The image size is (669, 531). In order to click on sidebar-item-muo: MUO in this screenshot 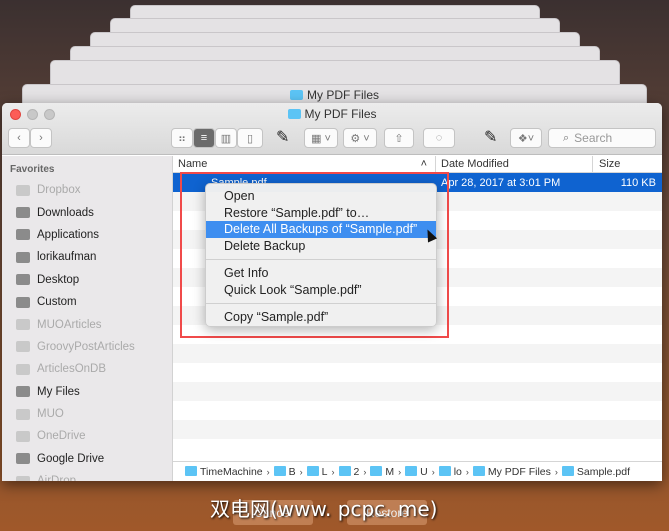, I will do `click(87, 414)`.